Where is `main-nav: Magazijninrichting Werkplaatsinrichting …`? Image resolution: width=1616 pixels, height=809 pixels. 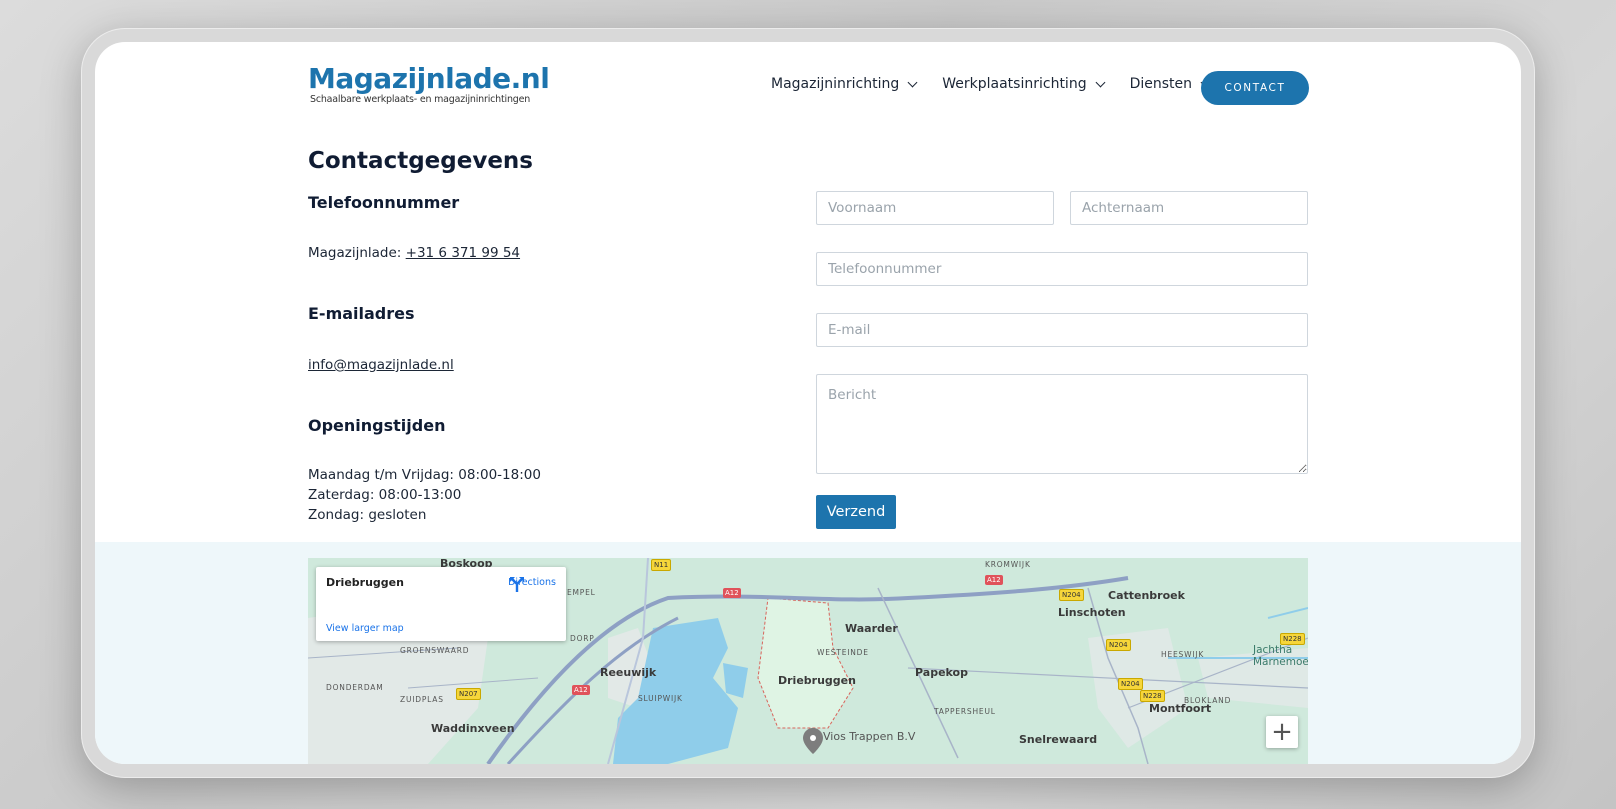 main-nav: Magazijninrichting Werkplaatsinrichting … is located at coordinates (1003, 84).